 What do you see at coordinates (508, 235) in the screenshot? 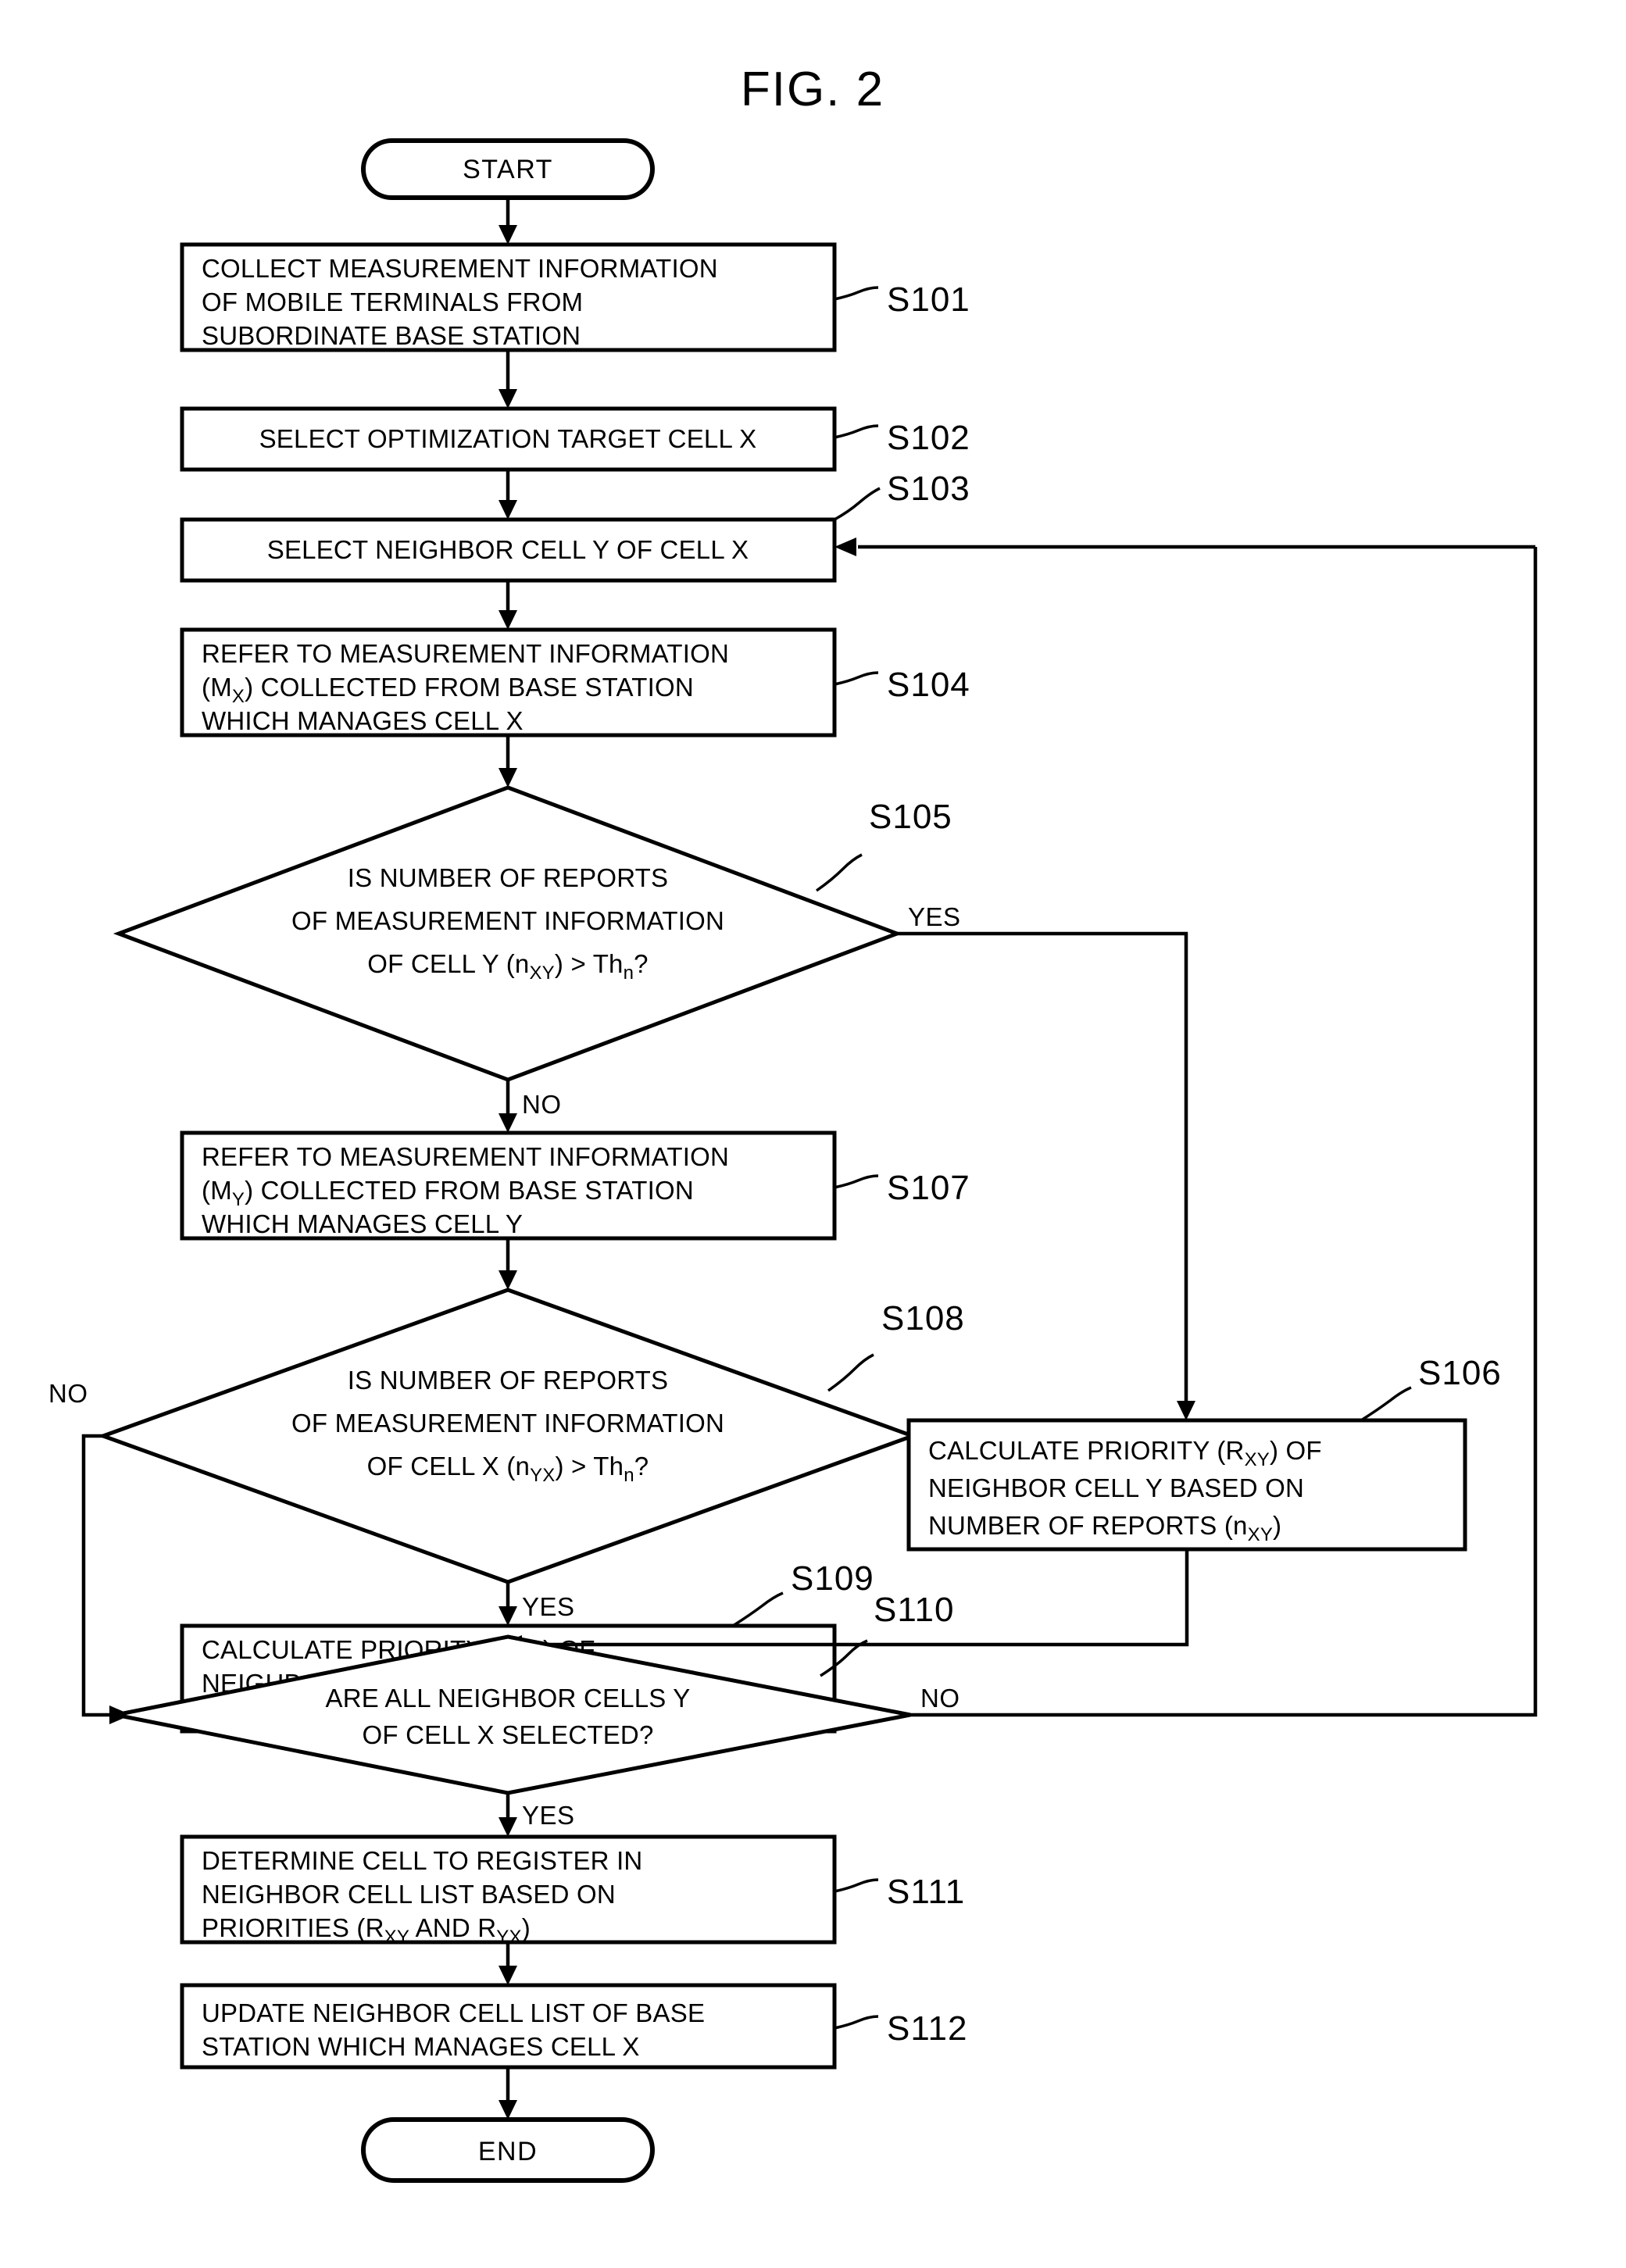
I see `arrowhead-start-to-s101` at bounding box center [508, 235].